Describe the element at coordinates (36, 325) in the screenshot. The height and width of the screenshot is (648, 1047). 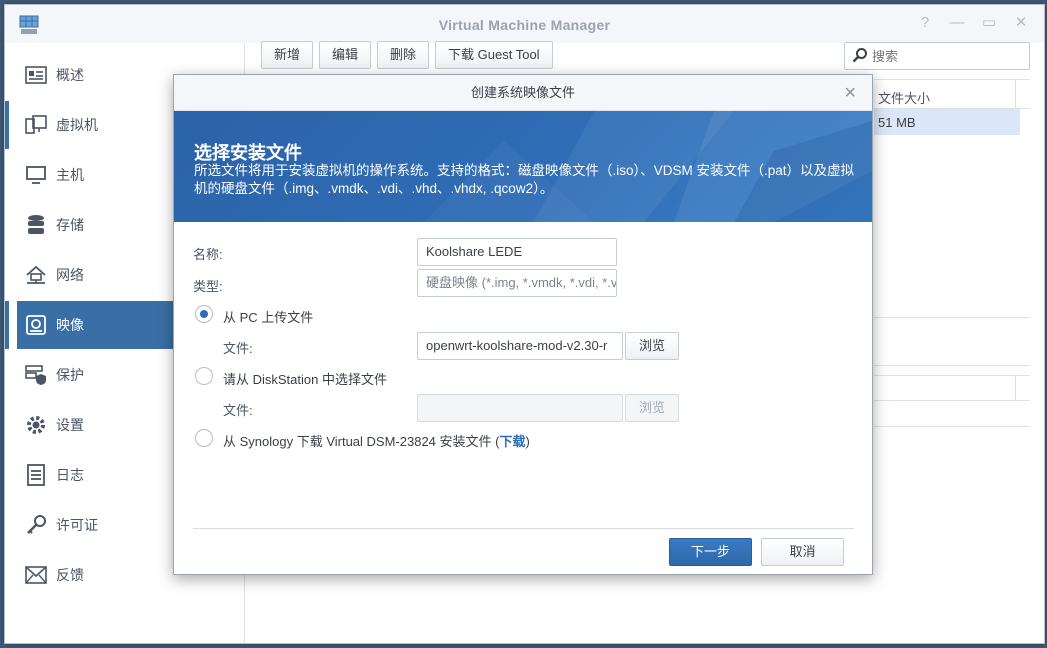
I see `image-icon` at that location.